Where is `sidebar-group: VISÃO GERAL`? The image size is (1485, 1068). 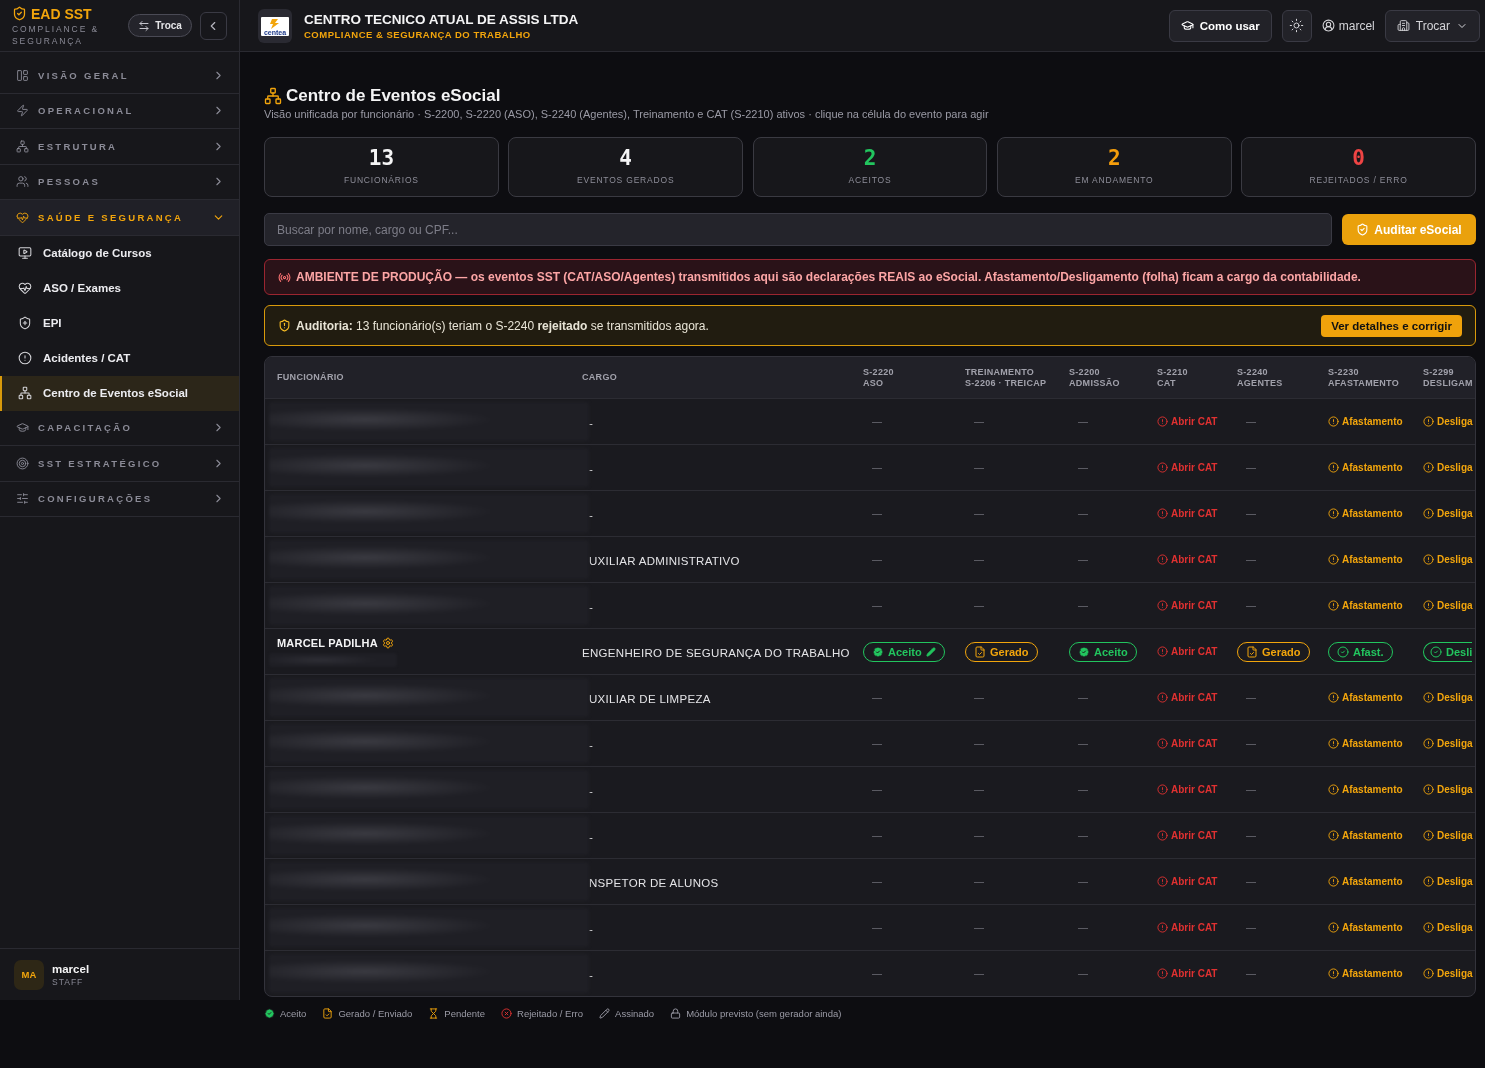
sidebar-group: VISÃO GERAL is located at coordinates (119, 76).